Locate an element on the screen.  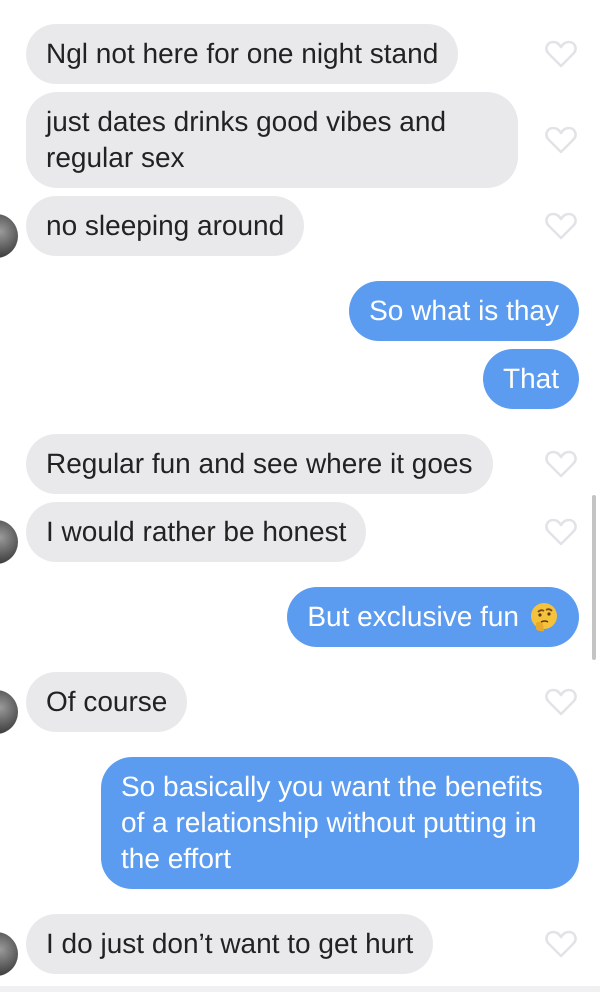
message-text: I would rather be honest is located at coordinates (196, 532).